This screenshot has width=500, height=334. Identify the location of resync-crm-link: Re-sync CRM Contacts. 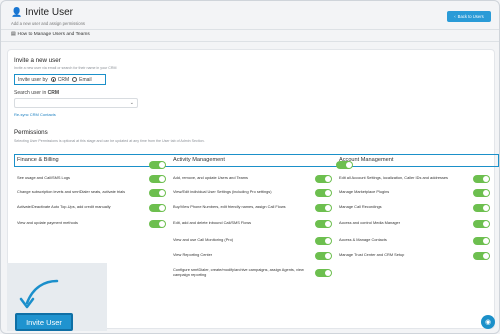
(35, 114).